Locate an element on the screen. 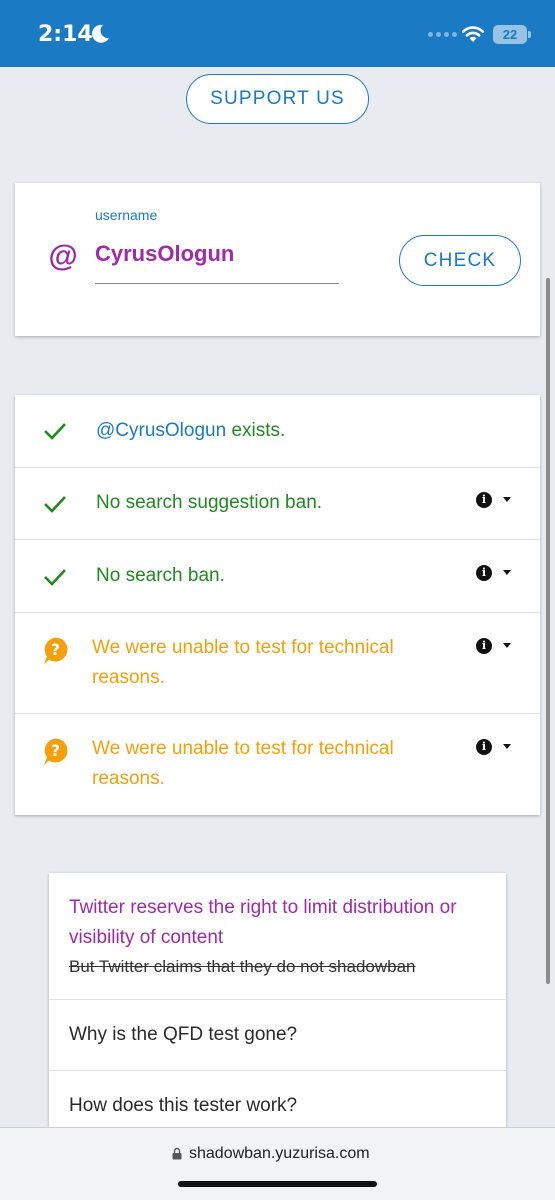 The image size is (555, 1200). signal-icon is located at coordinates (442, 34).